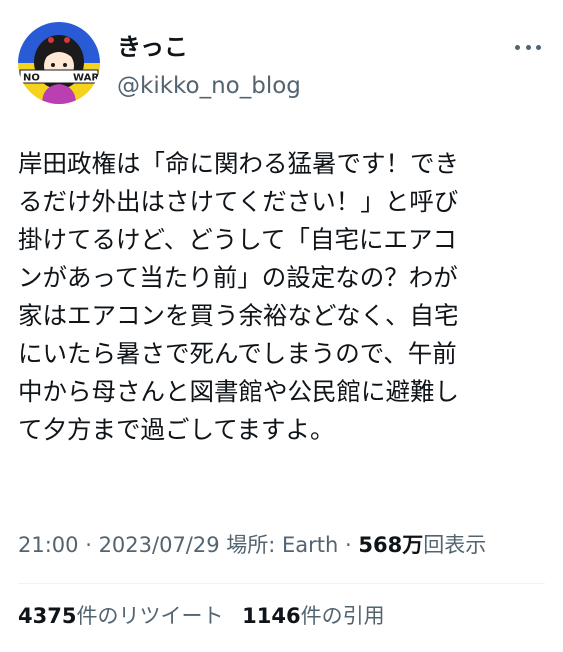 Image resolution: width=563 pixels, height=652 pixels. What do you see at coordinates (237, 353) in the screenshot?
I see `tweet-text-line: にいたら暑さで死んでしまうので、午前` at bounding box center [237, 353].